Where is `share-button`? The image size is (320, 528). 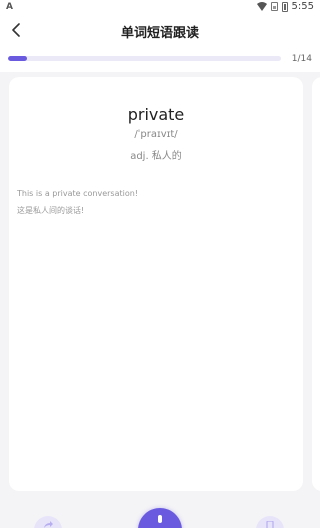 share-button is located at coordinates (48, 522).